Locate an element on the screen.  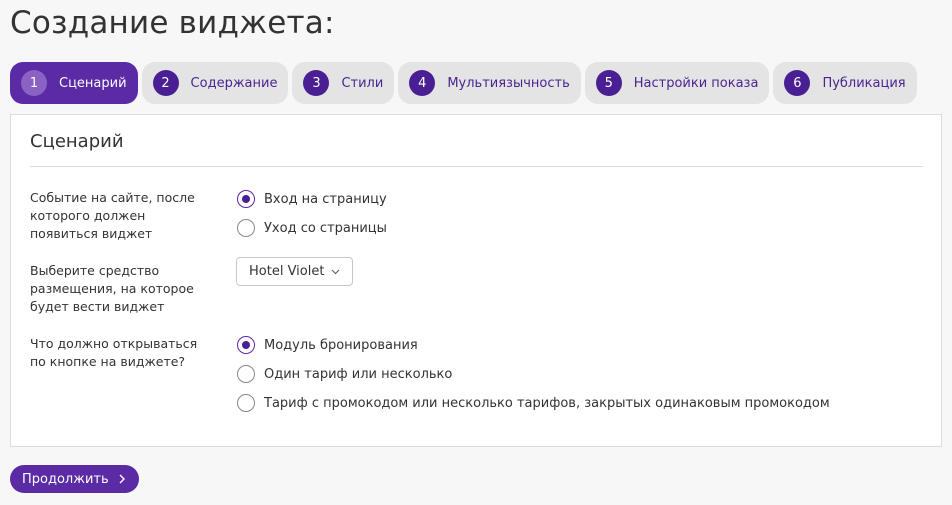
property-select: Hotel Violet is located at coordinates (295, 271).